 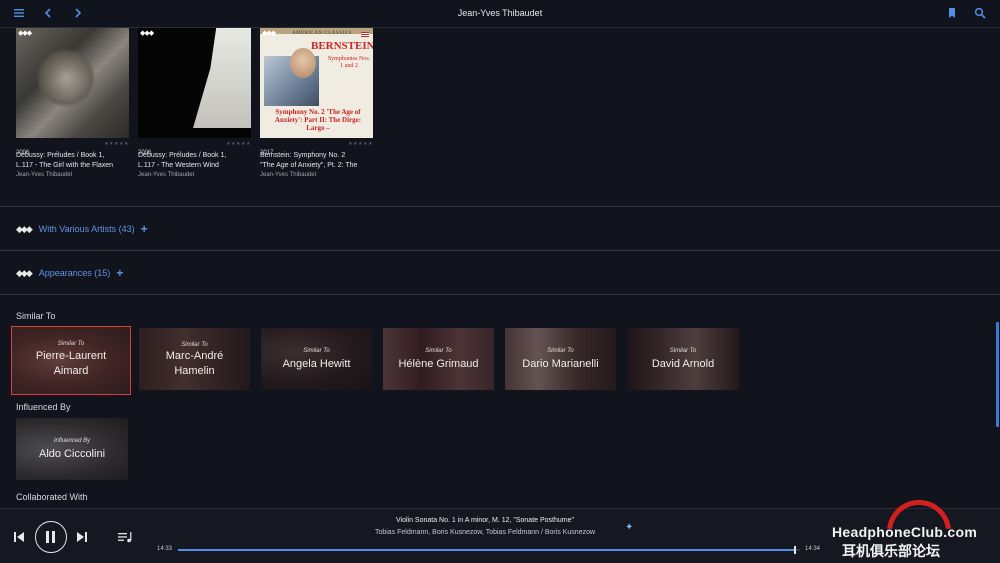 I want to click on progress-knob, so click(x=794, y=550).